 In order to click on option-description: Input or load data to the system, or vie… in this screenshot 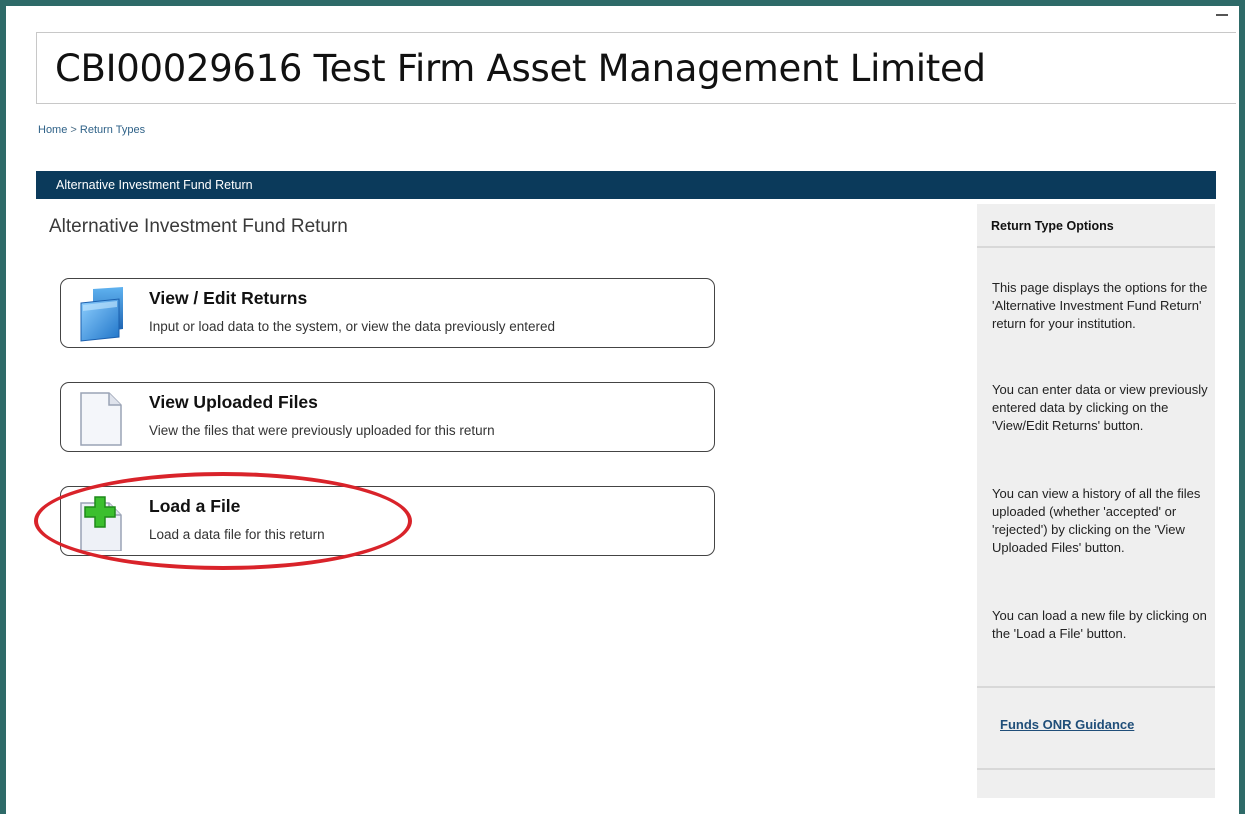, I will do `click(352, 326)`.